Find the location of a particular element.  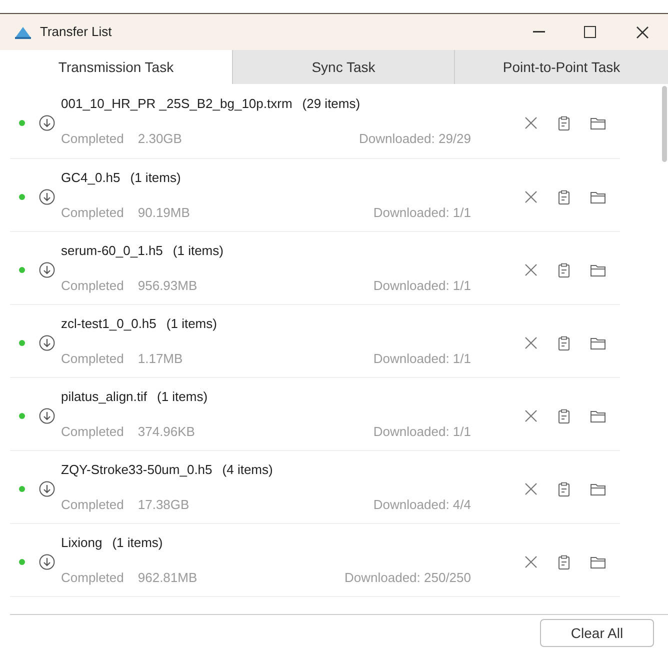

tab: Point-to-Point Task is located at coordinates (561, 67).